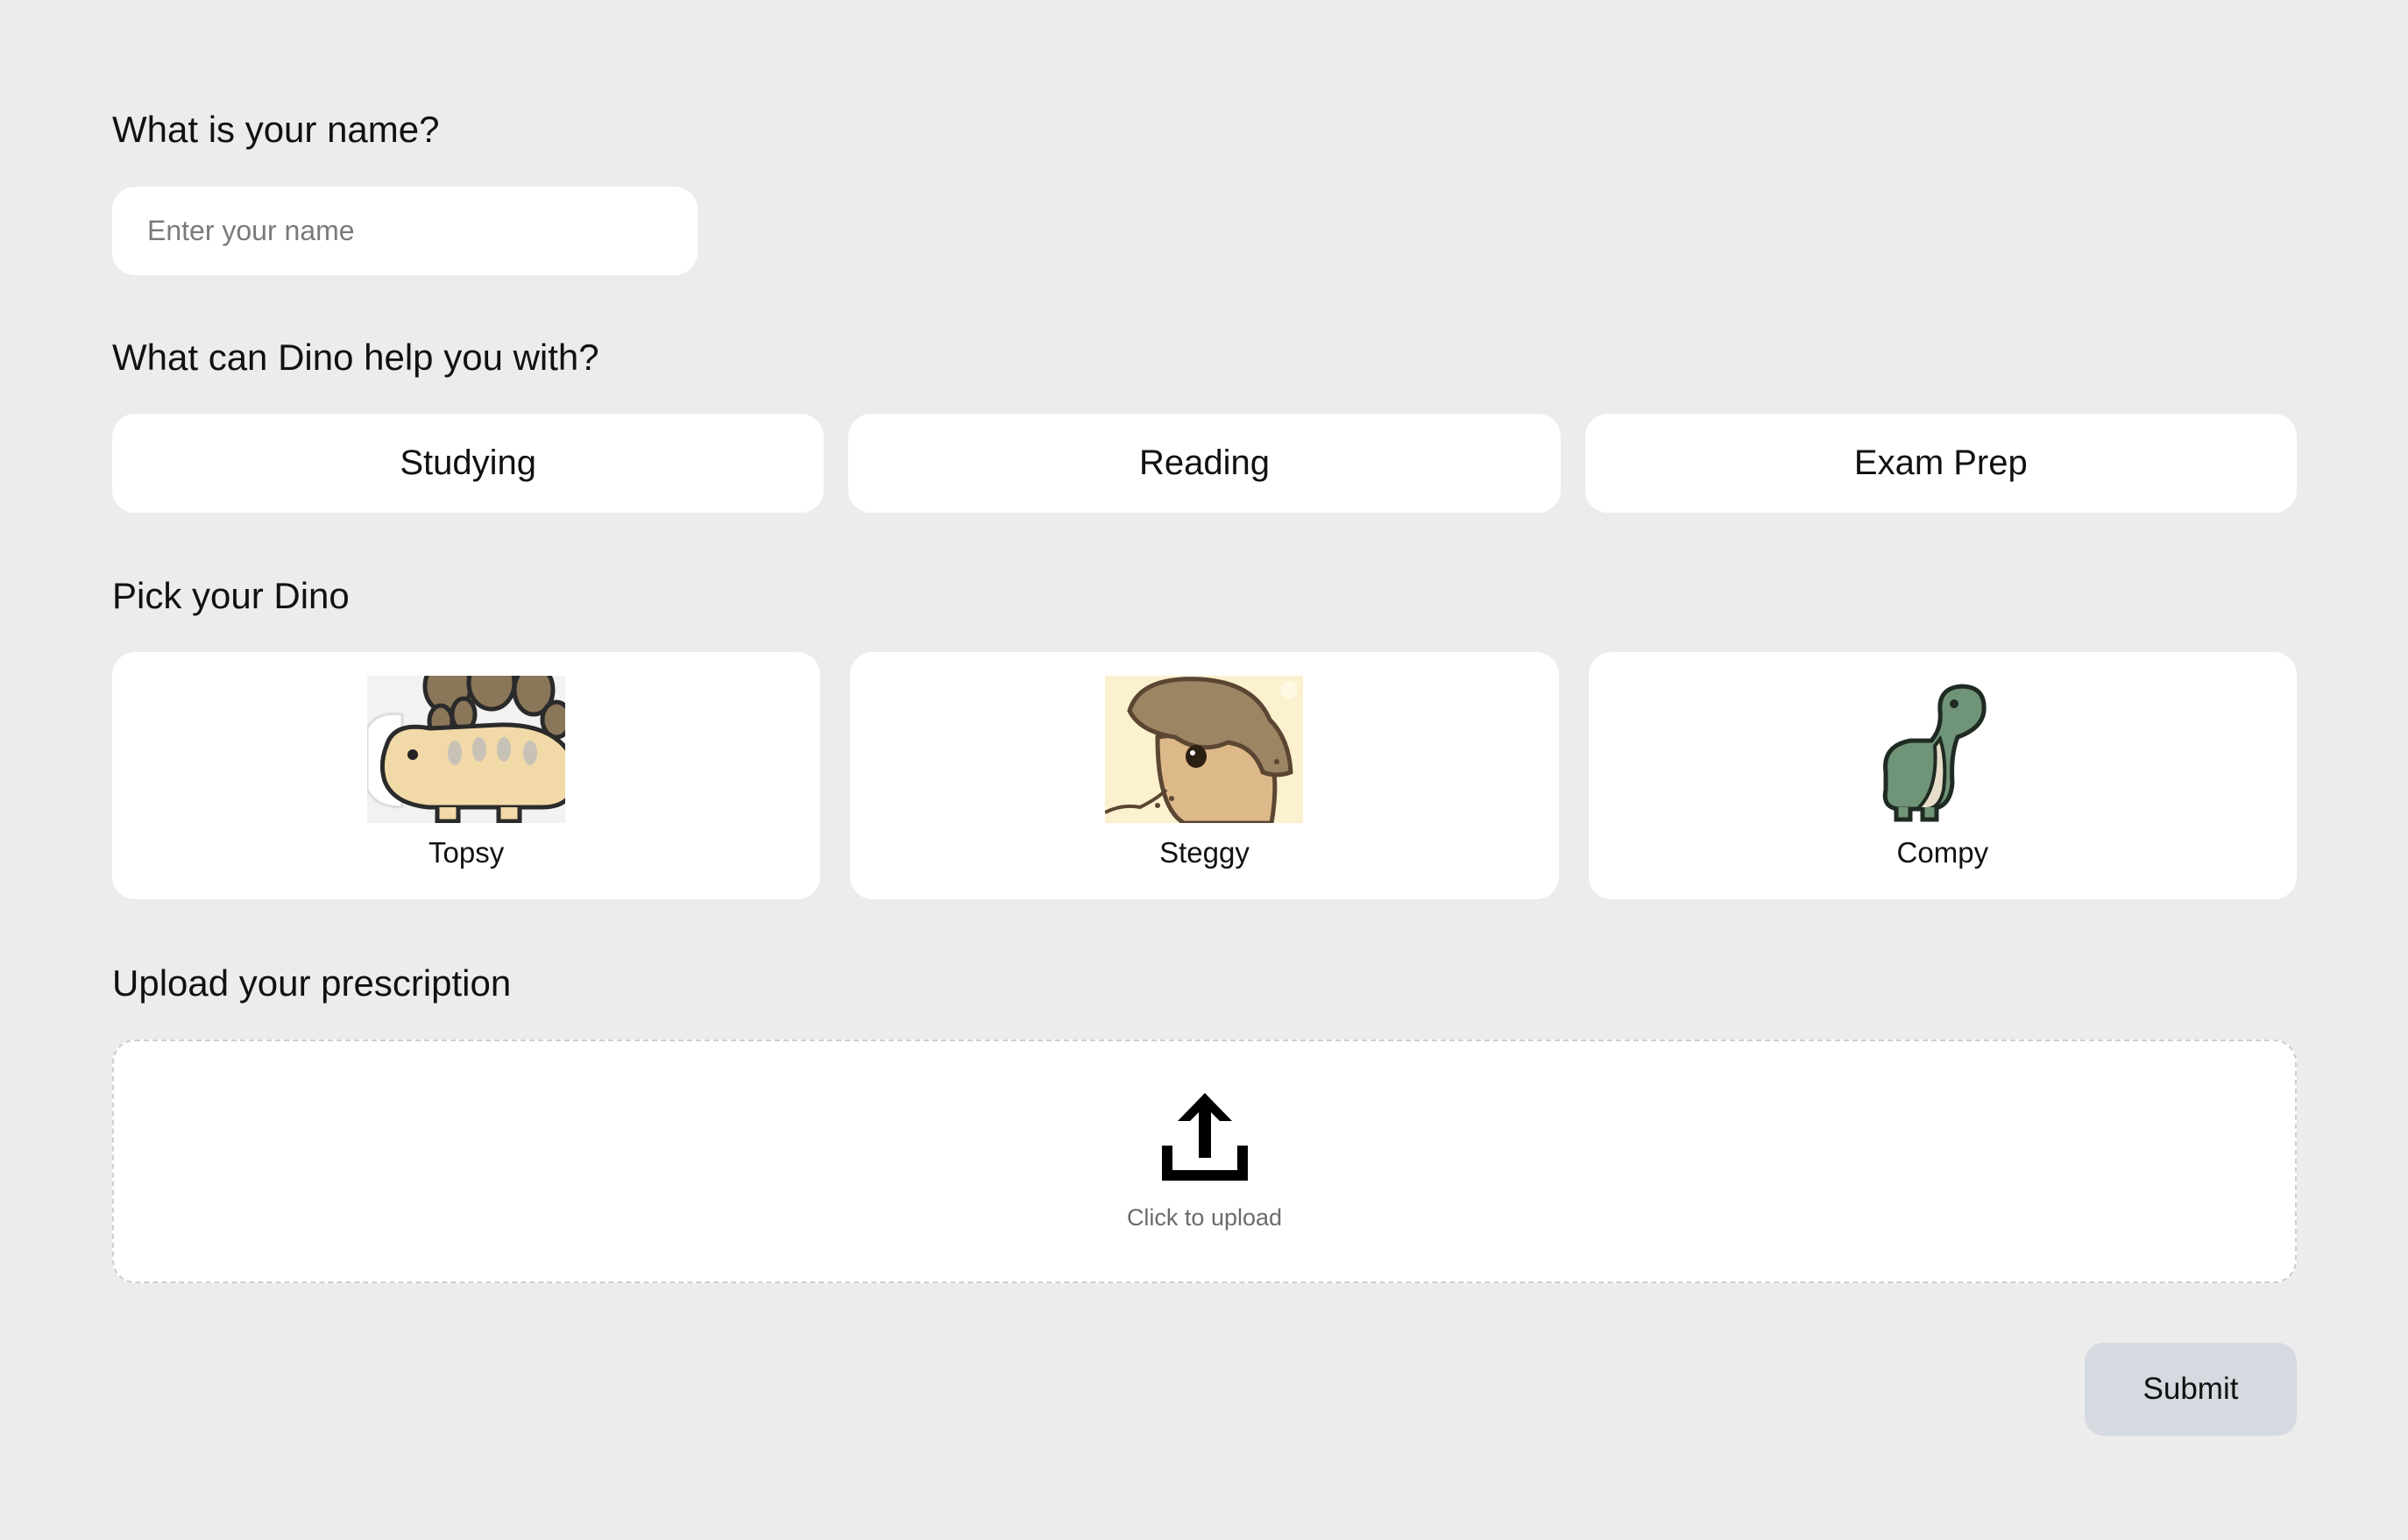  I want to click on help-option-exam-prep: Exam Prep, so click(1940, 463).